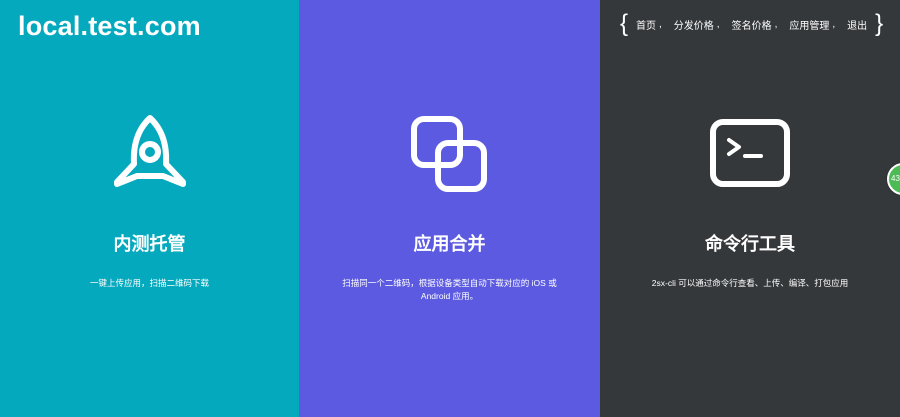  What do you see at coordinates (449, 289) in the screenshot?
I see `feature-description: 扫描同一个二维码，根据设备类型自动下载对应的 iOS 或 Android 应用。` at bounding box center [449, 289].